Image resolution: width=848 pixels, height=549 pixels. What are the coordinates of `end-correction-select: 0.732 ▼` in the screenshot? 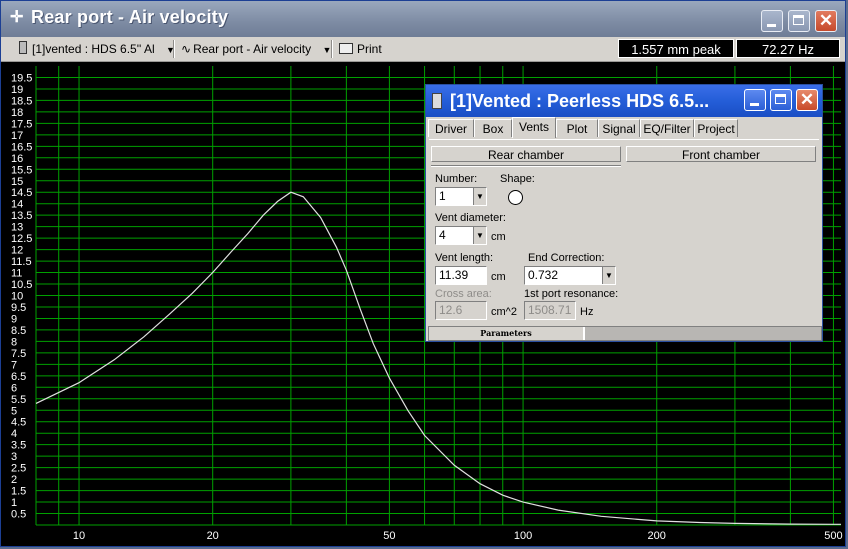 It's located at (570, 275).